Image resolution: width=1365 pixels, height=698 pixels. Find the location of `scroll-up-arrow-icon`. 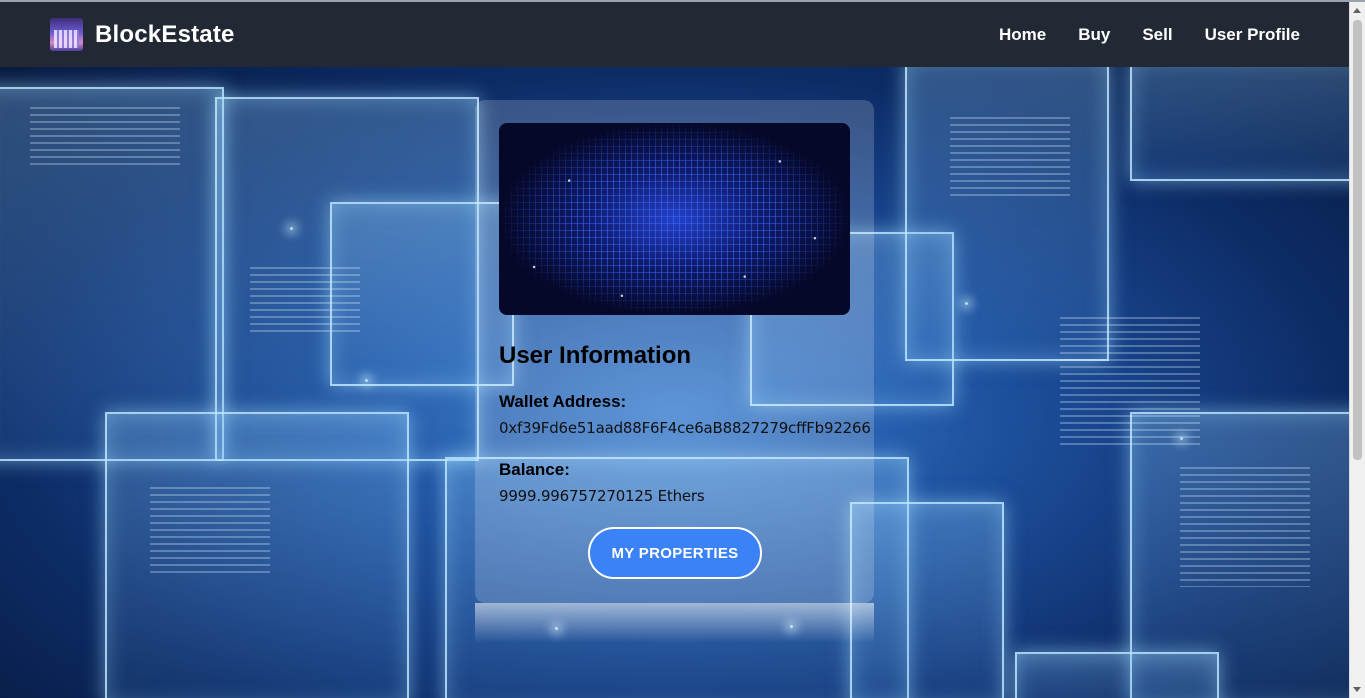

scroll-up-arrow-icon is located at coordinates (1357, 10).